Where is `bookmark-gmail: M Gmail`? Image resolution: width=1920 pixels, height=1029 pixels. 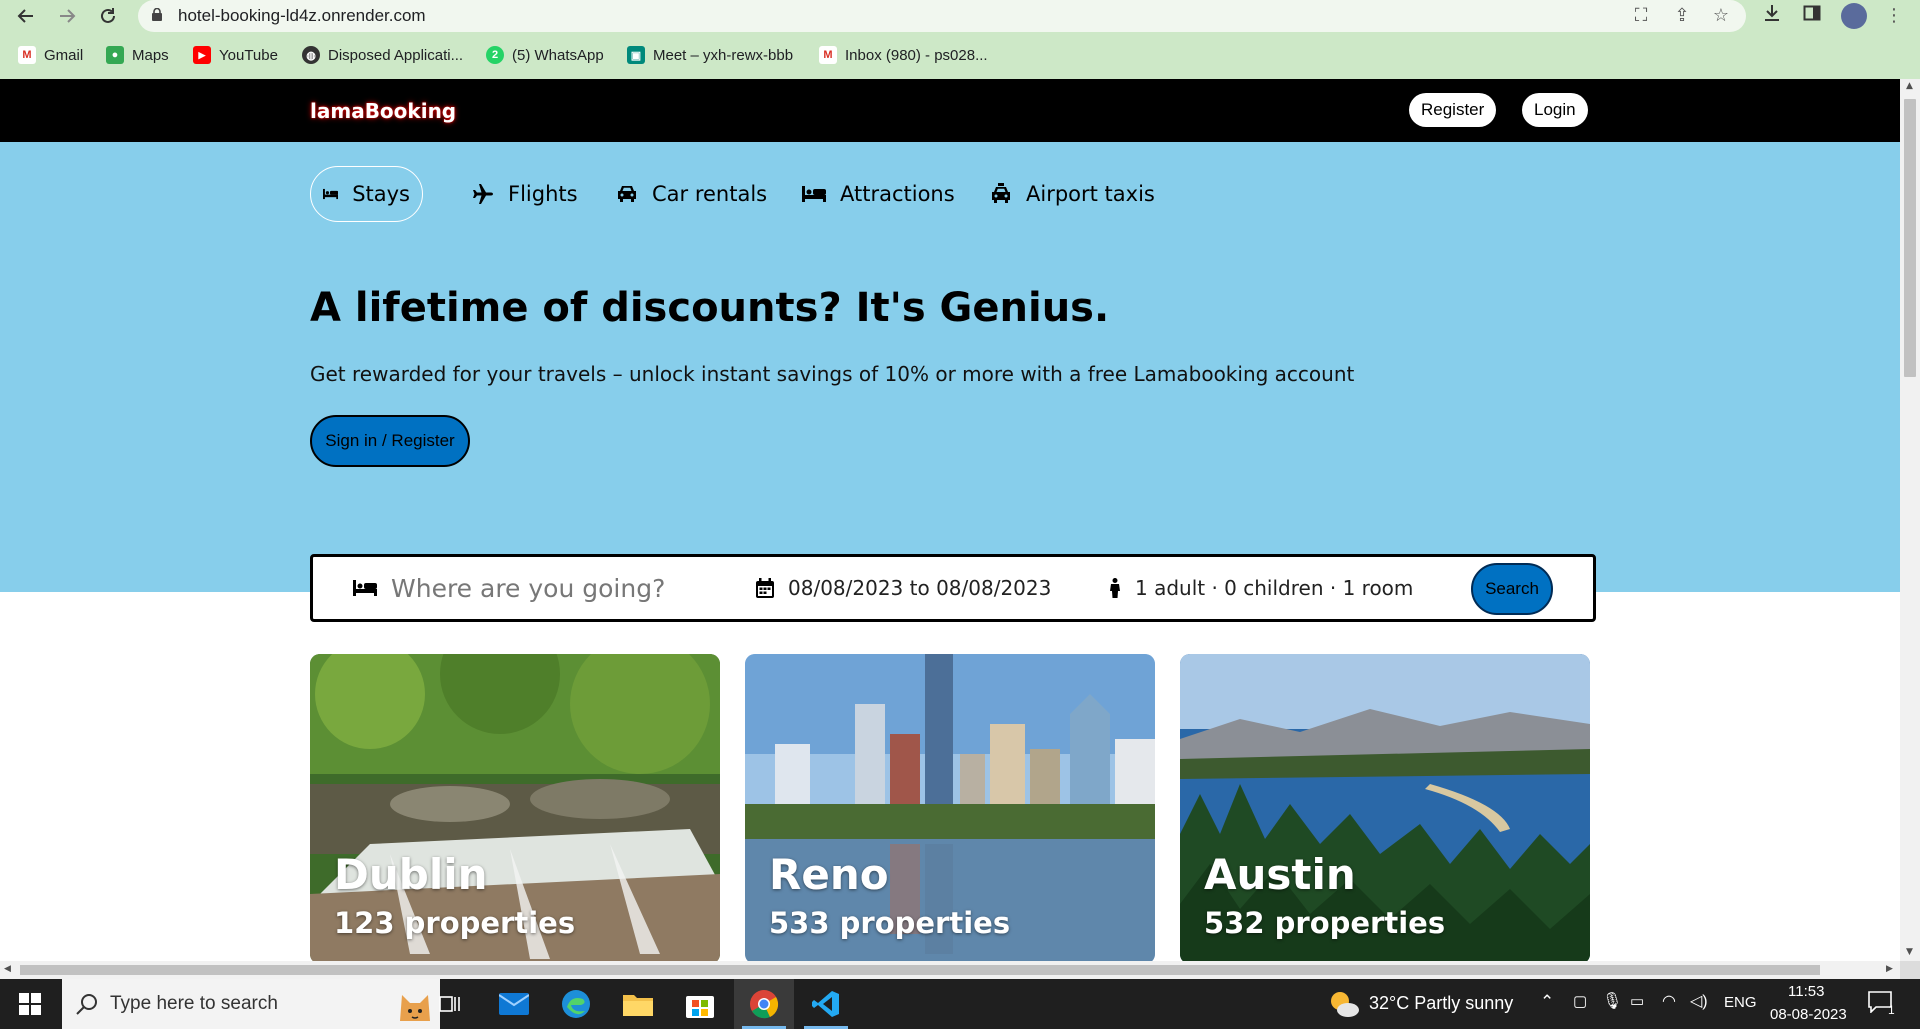
bookmark-gmail: M Gmail is located at coordinates (50, 55).